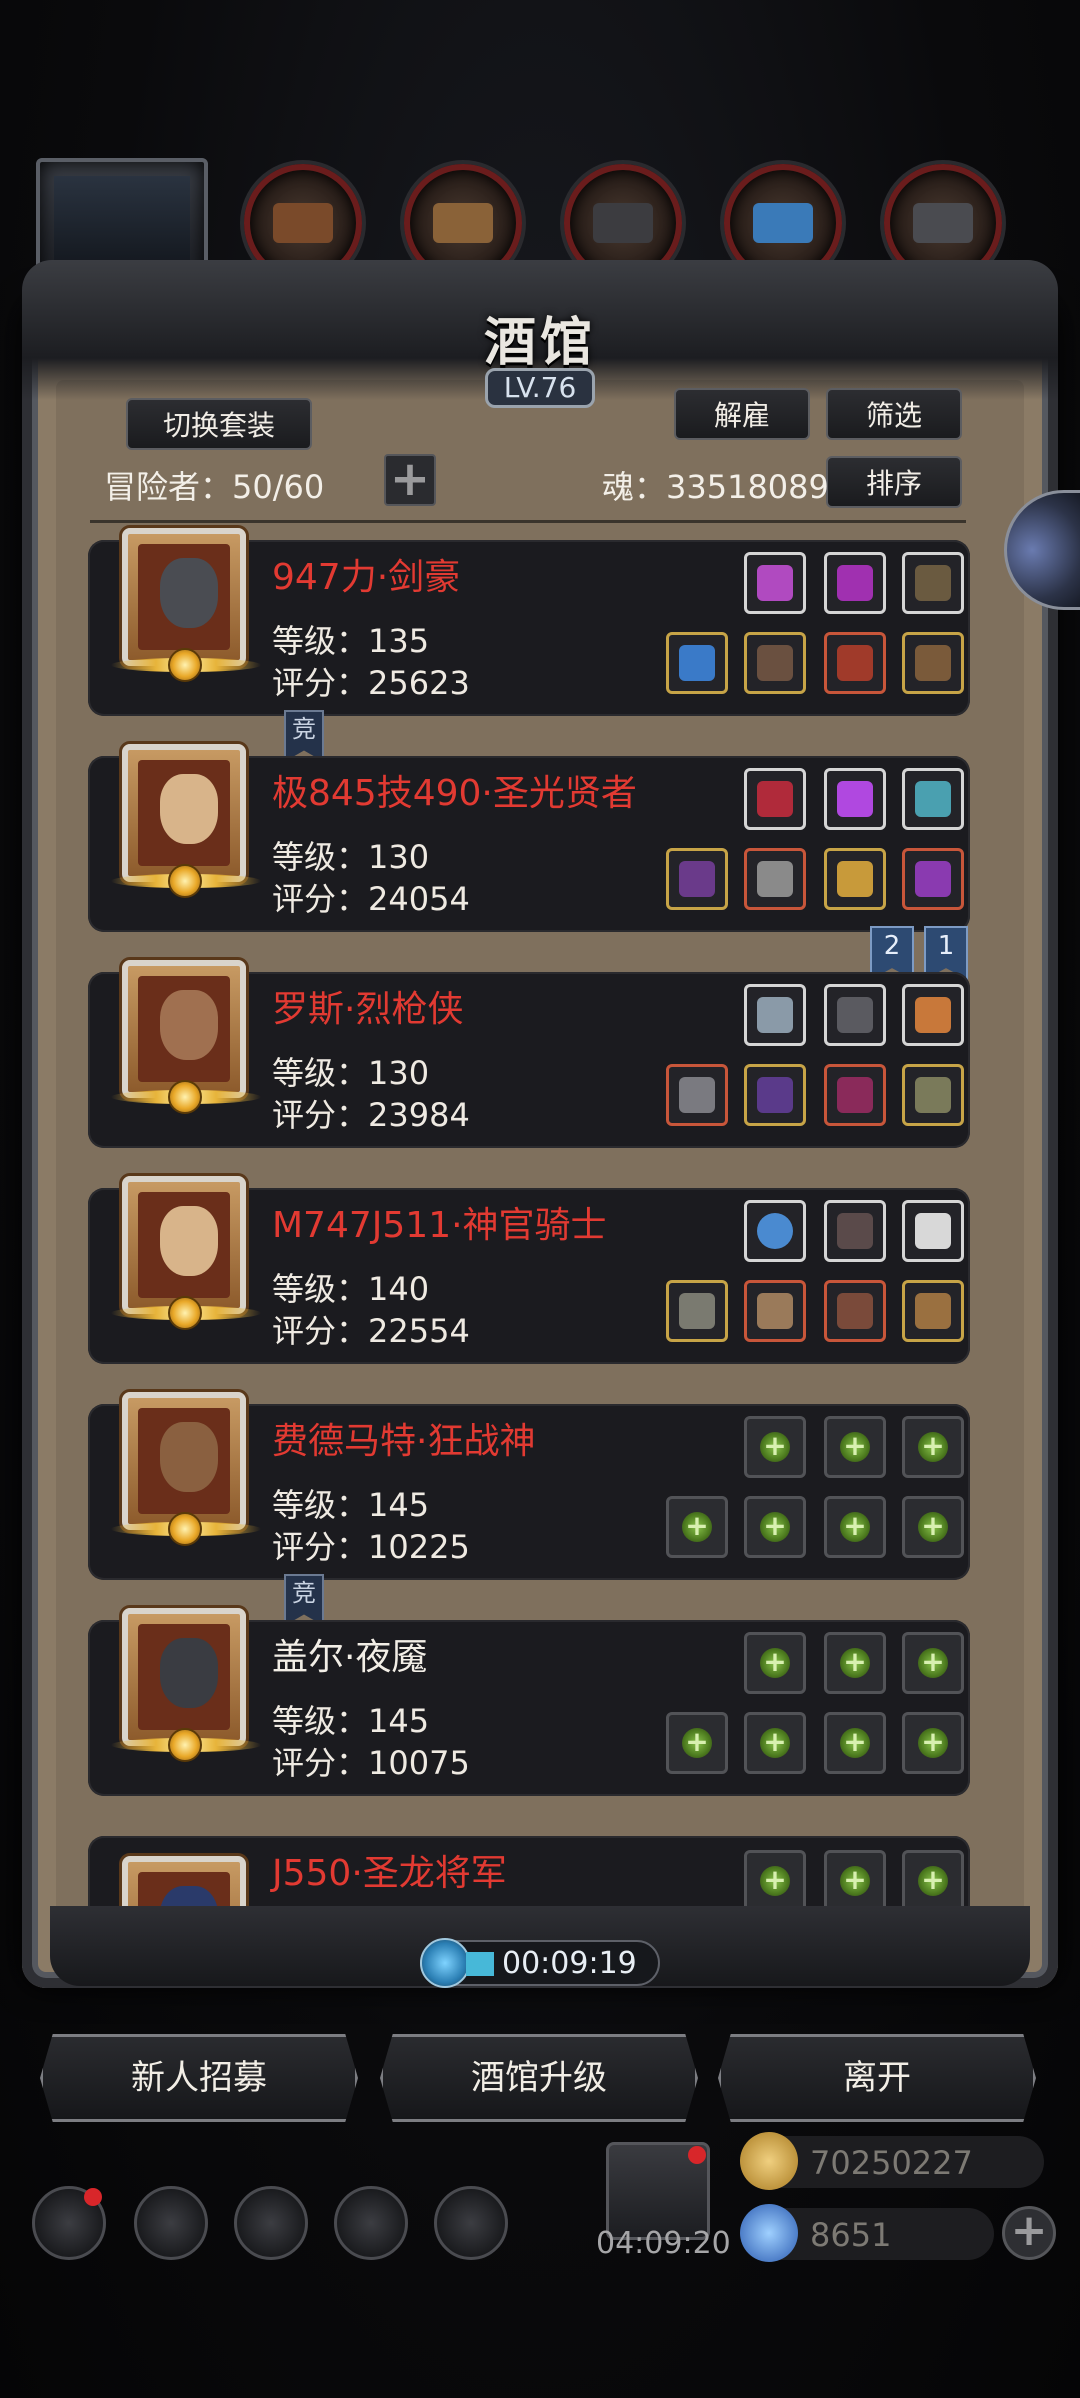 The width and height of the screenshot is (1080, 2398). What do you see at coordinates (697, 1311) in the screenshot?
I see `equip-mace-icon` at bounding box center [697, 1311].